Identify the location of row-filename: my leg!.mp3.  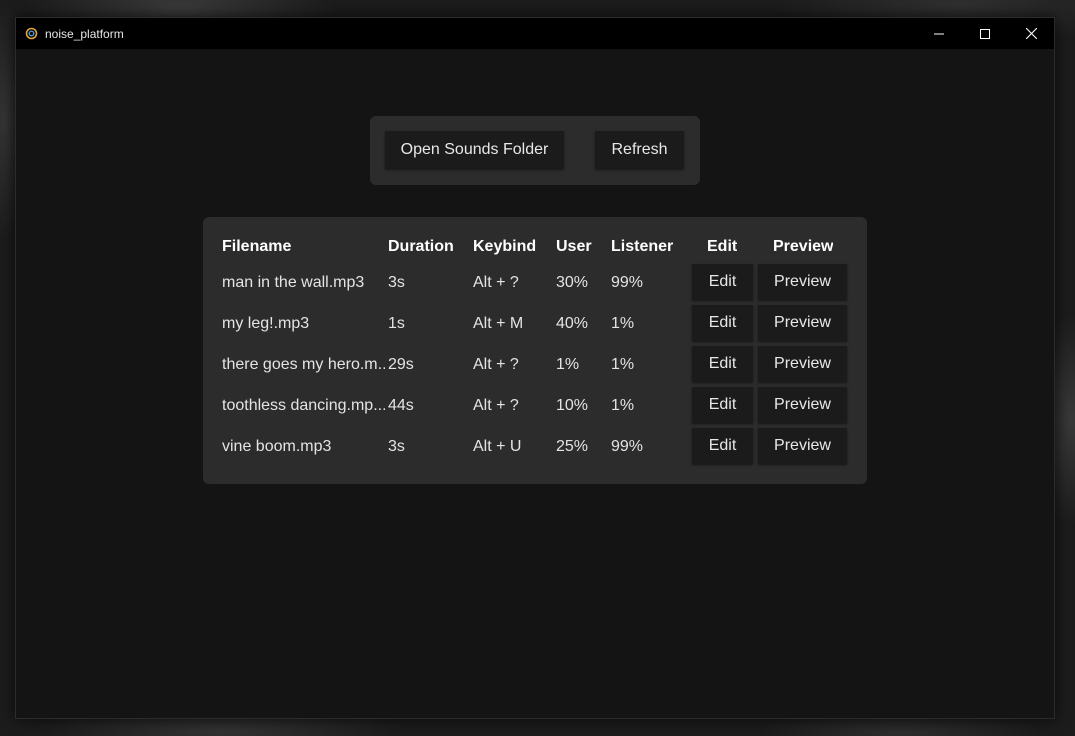
(266, 323).